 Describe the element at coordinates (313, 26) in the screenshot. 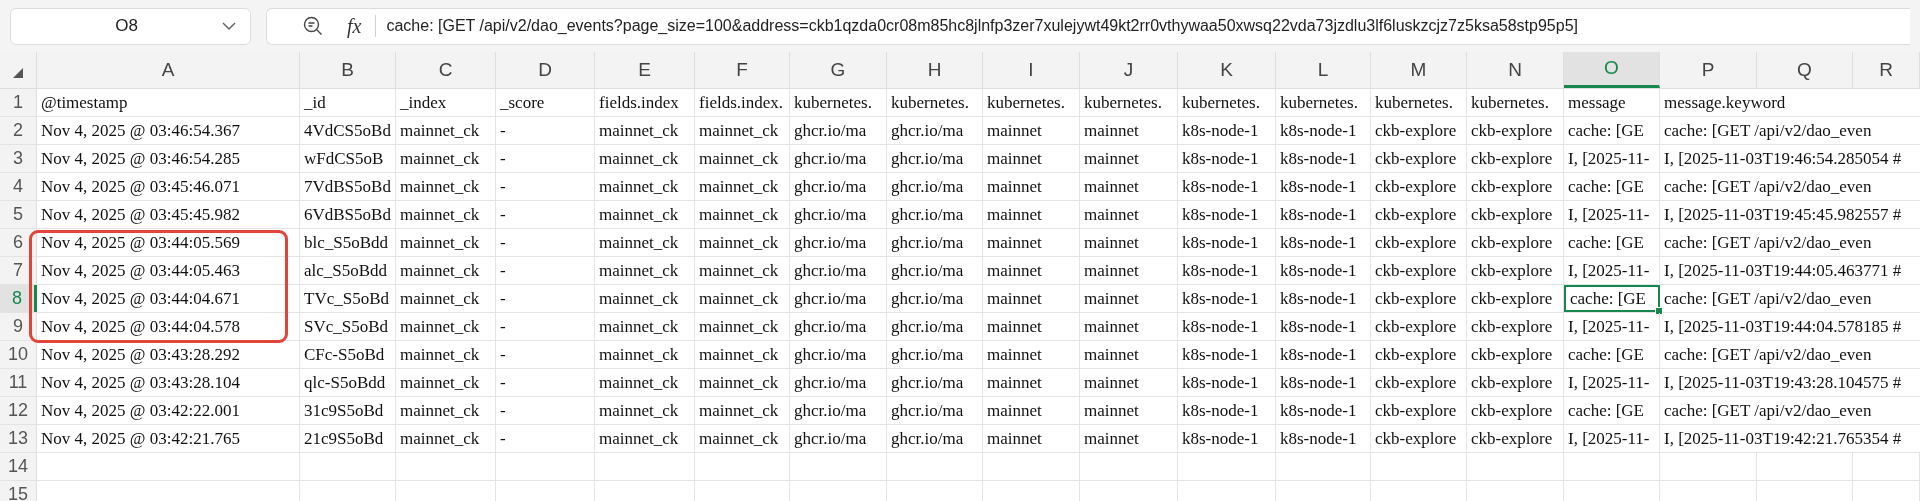

I see `zoom-icon` at that location.